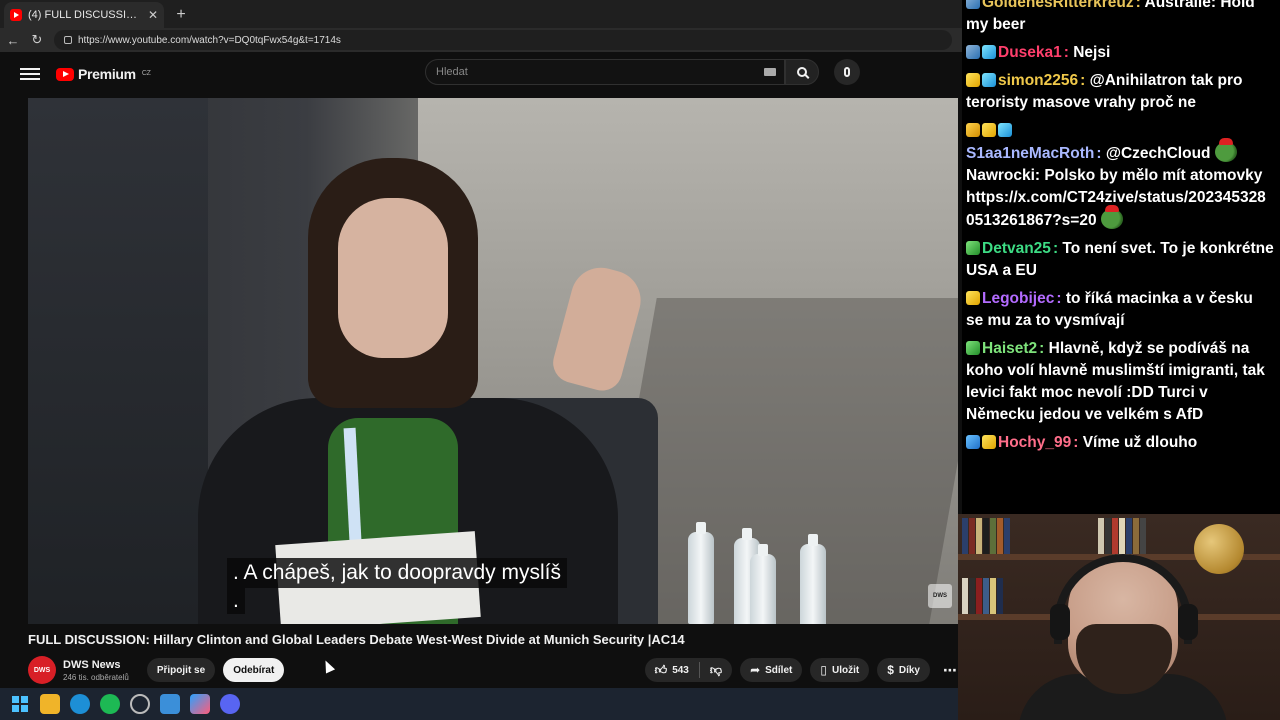 The height and width of the screenshot is (720, 1280). What do you see at coordinates (605, 72) in the screenshot?
I see `search-input: Hledat` at bounding box center [605, 72].